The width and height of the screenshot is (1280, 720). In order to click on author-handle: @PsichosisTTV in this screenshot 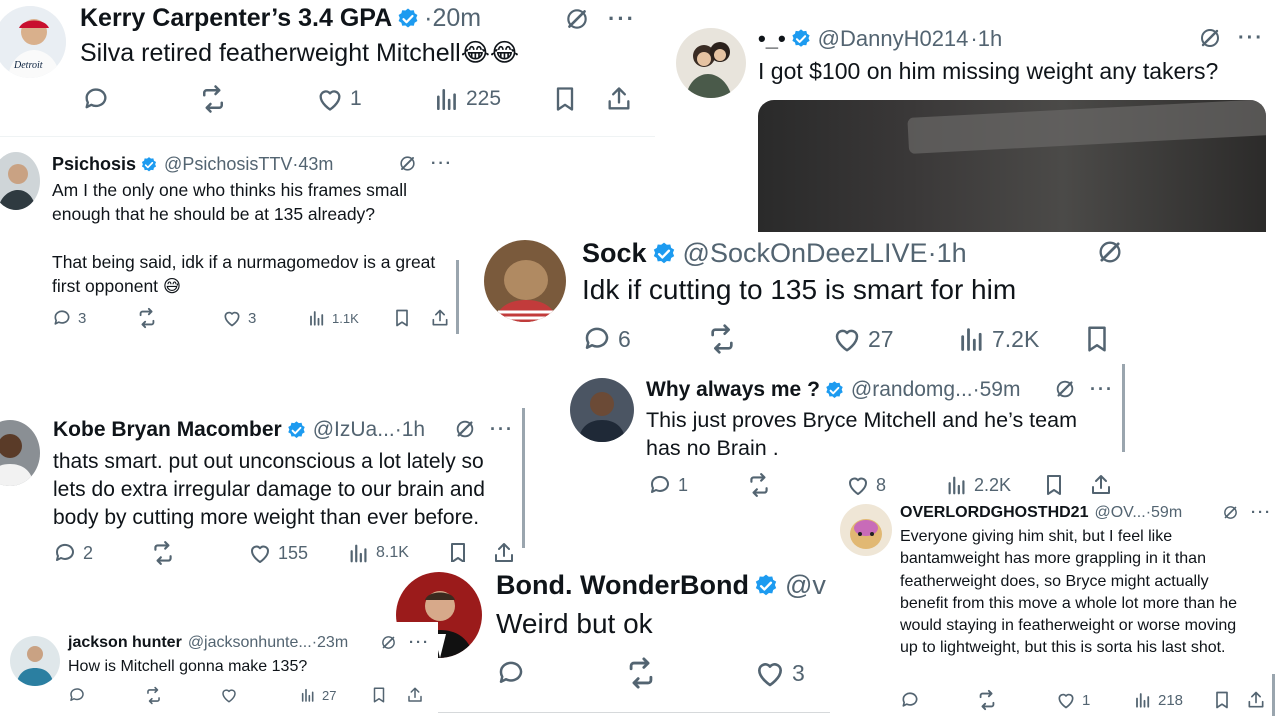, I will do `click(228, 164)`.